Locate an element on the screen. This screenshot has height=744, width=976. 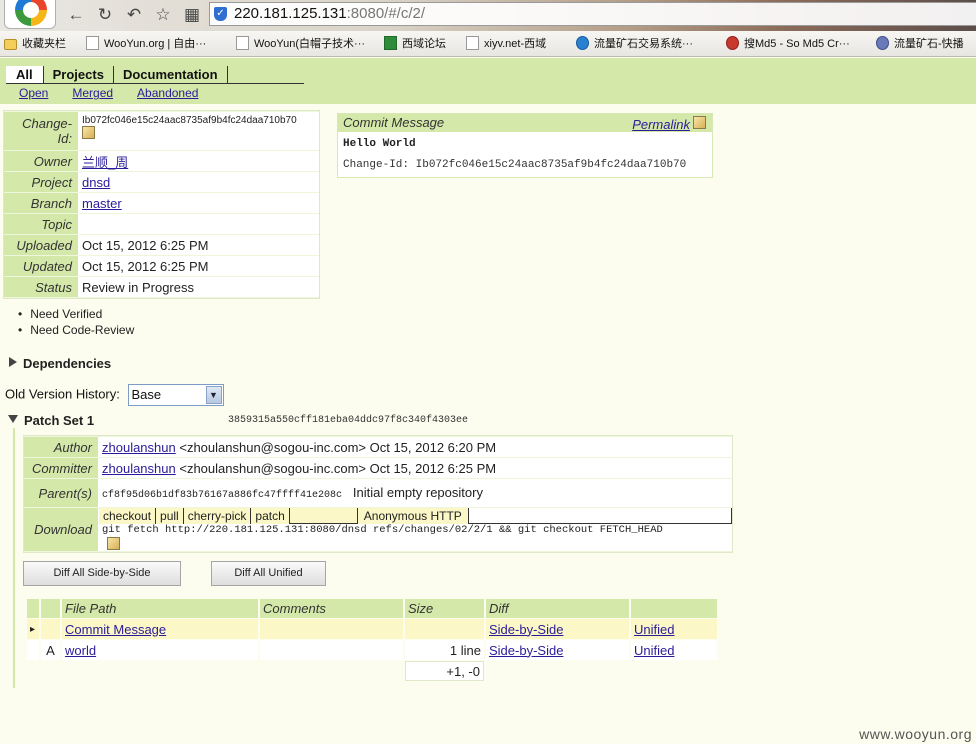
url-path: :8080/#/c/2/ is located at coordinates (386, 13).